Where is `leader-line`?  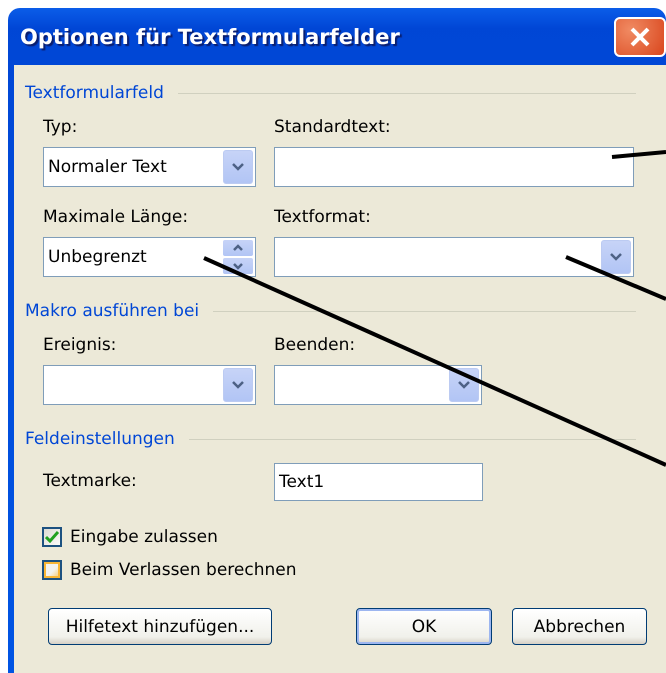
leader-line is located at coordinates (639, 154).